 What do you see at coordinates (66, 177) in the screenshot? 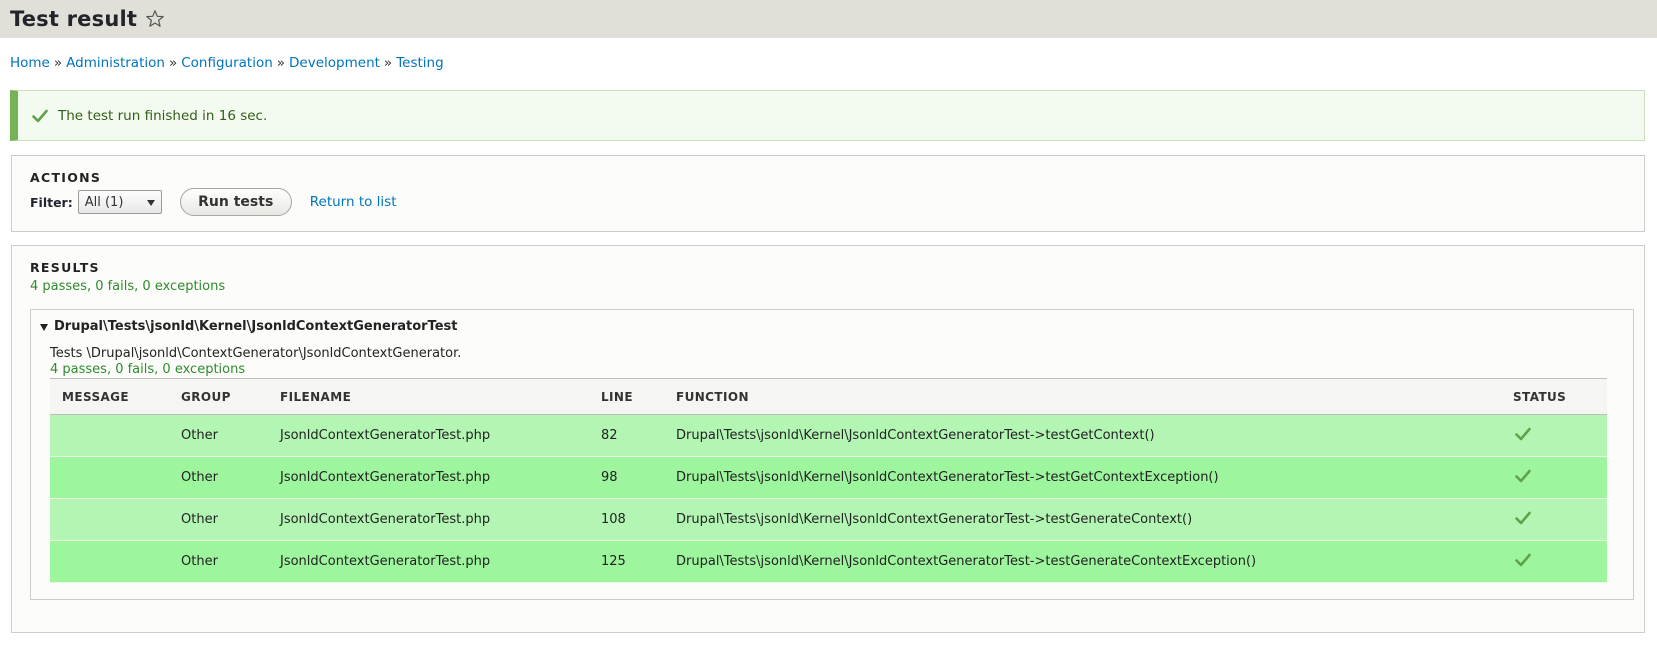
I see `actions-legend: ACTIONS` at bounding box center [66, 177].